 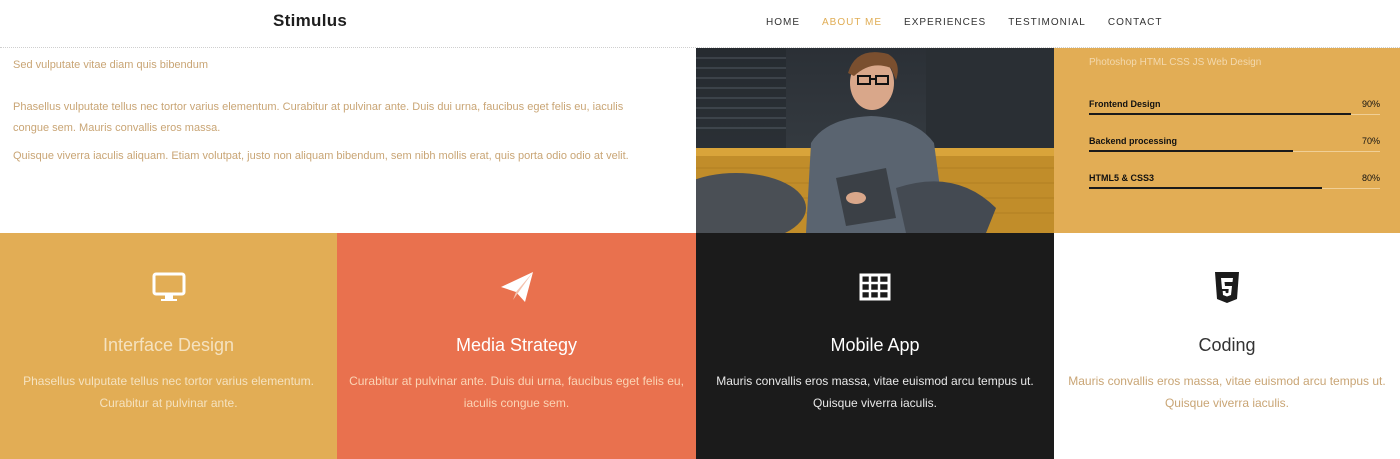 I want to click on nav-item-experiences: EXPERIENCES, so click(x=945, y=22).